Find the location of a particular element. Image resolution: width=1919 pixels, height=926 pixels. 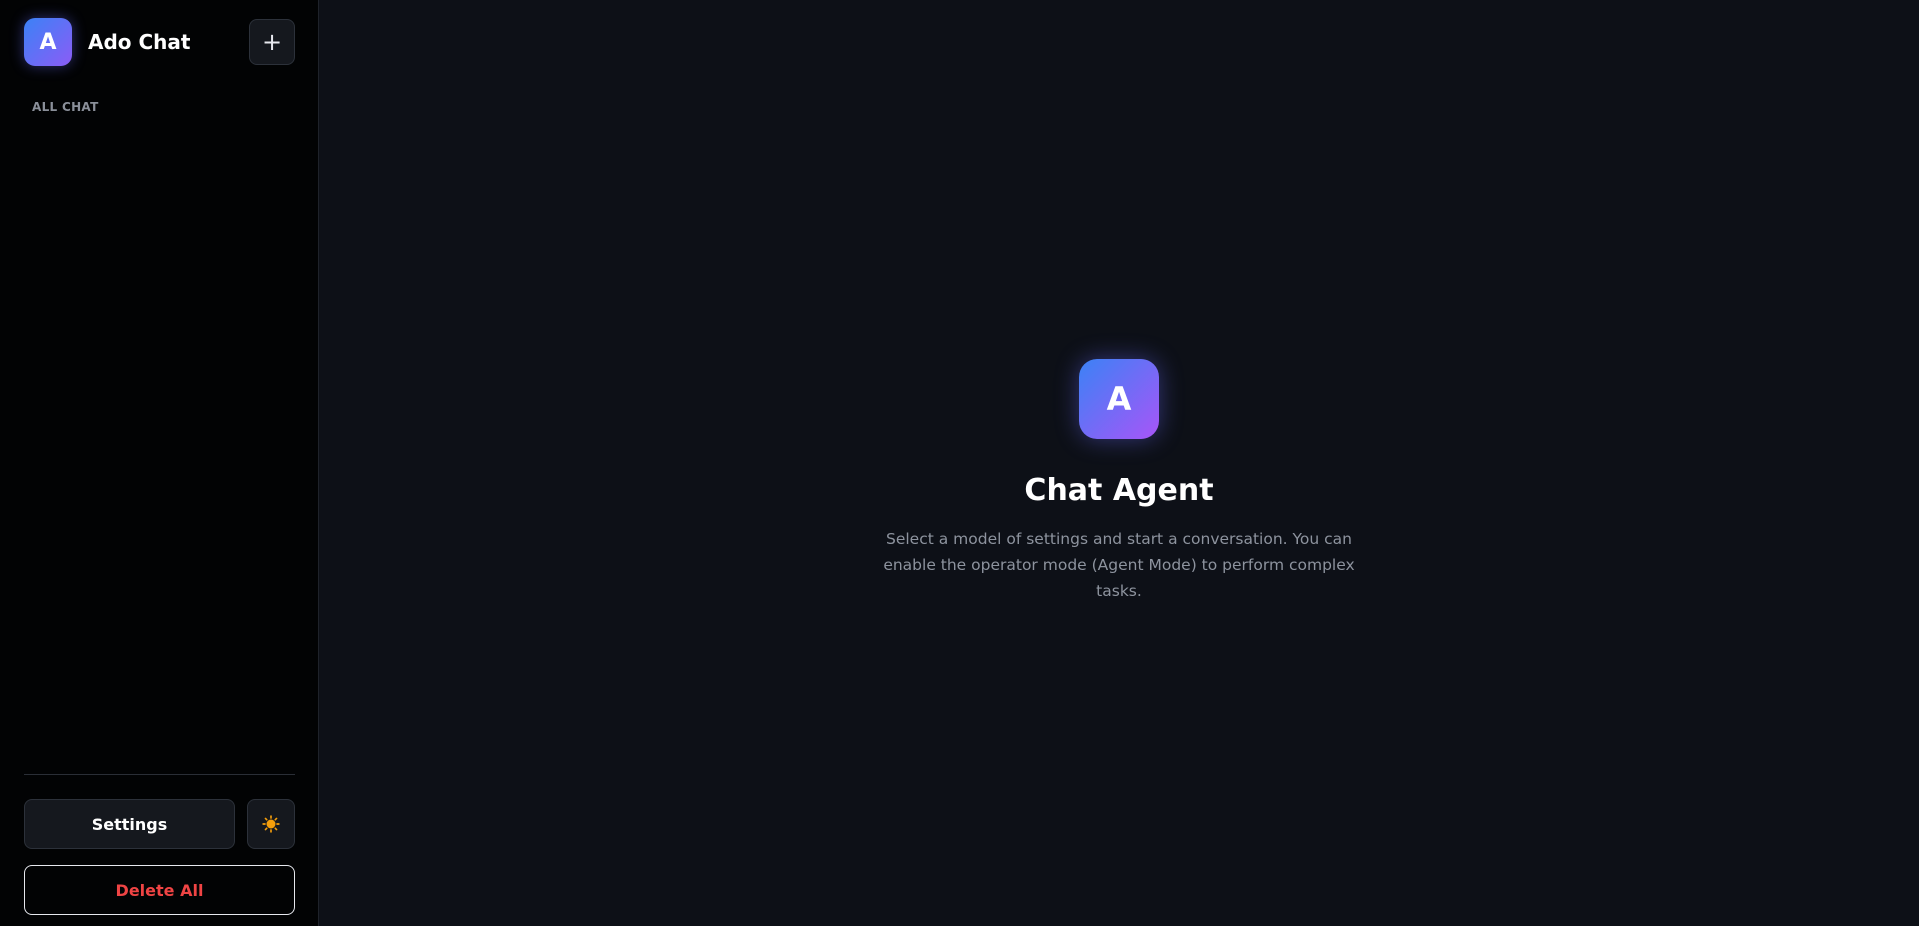

brand: A Ado Chat is located at coordinates (107, 42).